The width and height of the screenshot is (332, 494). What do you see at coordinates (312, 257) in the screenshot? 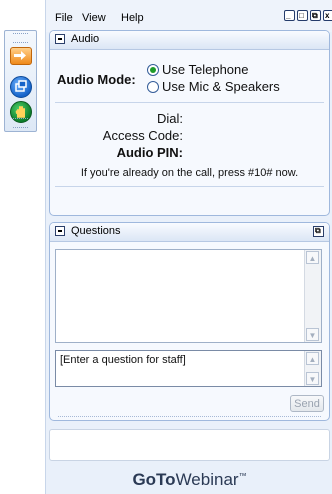
I see `scroll-up-icon: ▲` at bounding box center [312, 257].